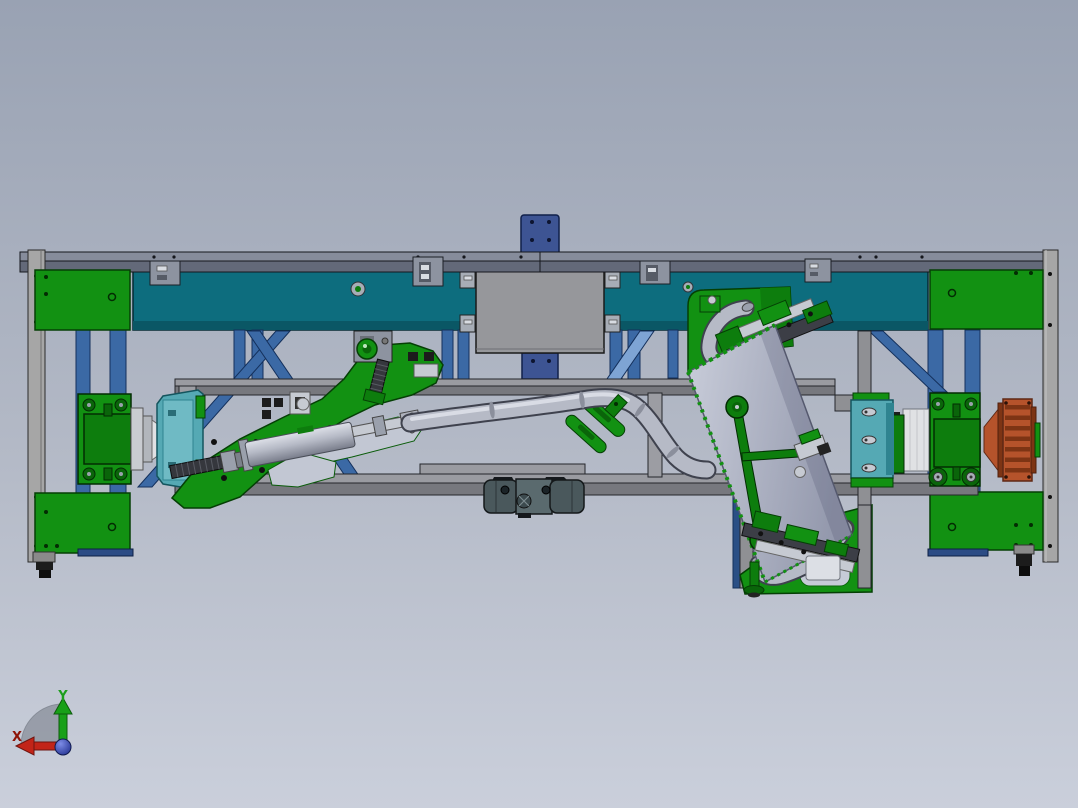  What do you see at coordinates (540, 307) in the screenshot?
I see `center-mount-plate` at bounding box center [540, 307].